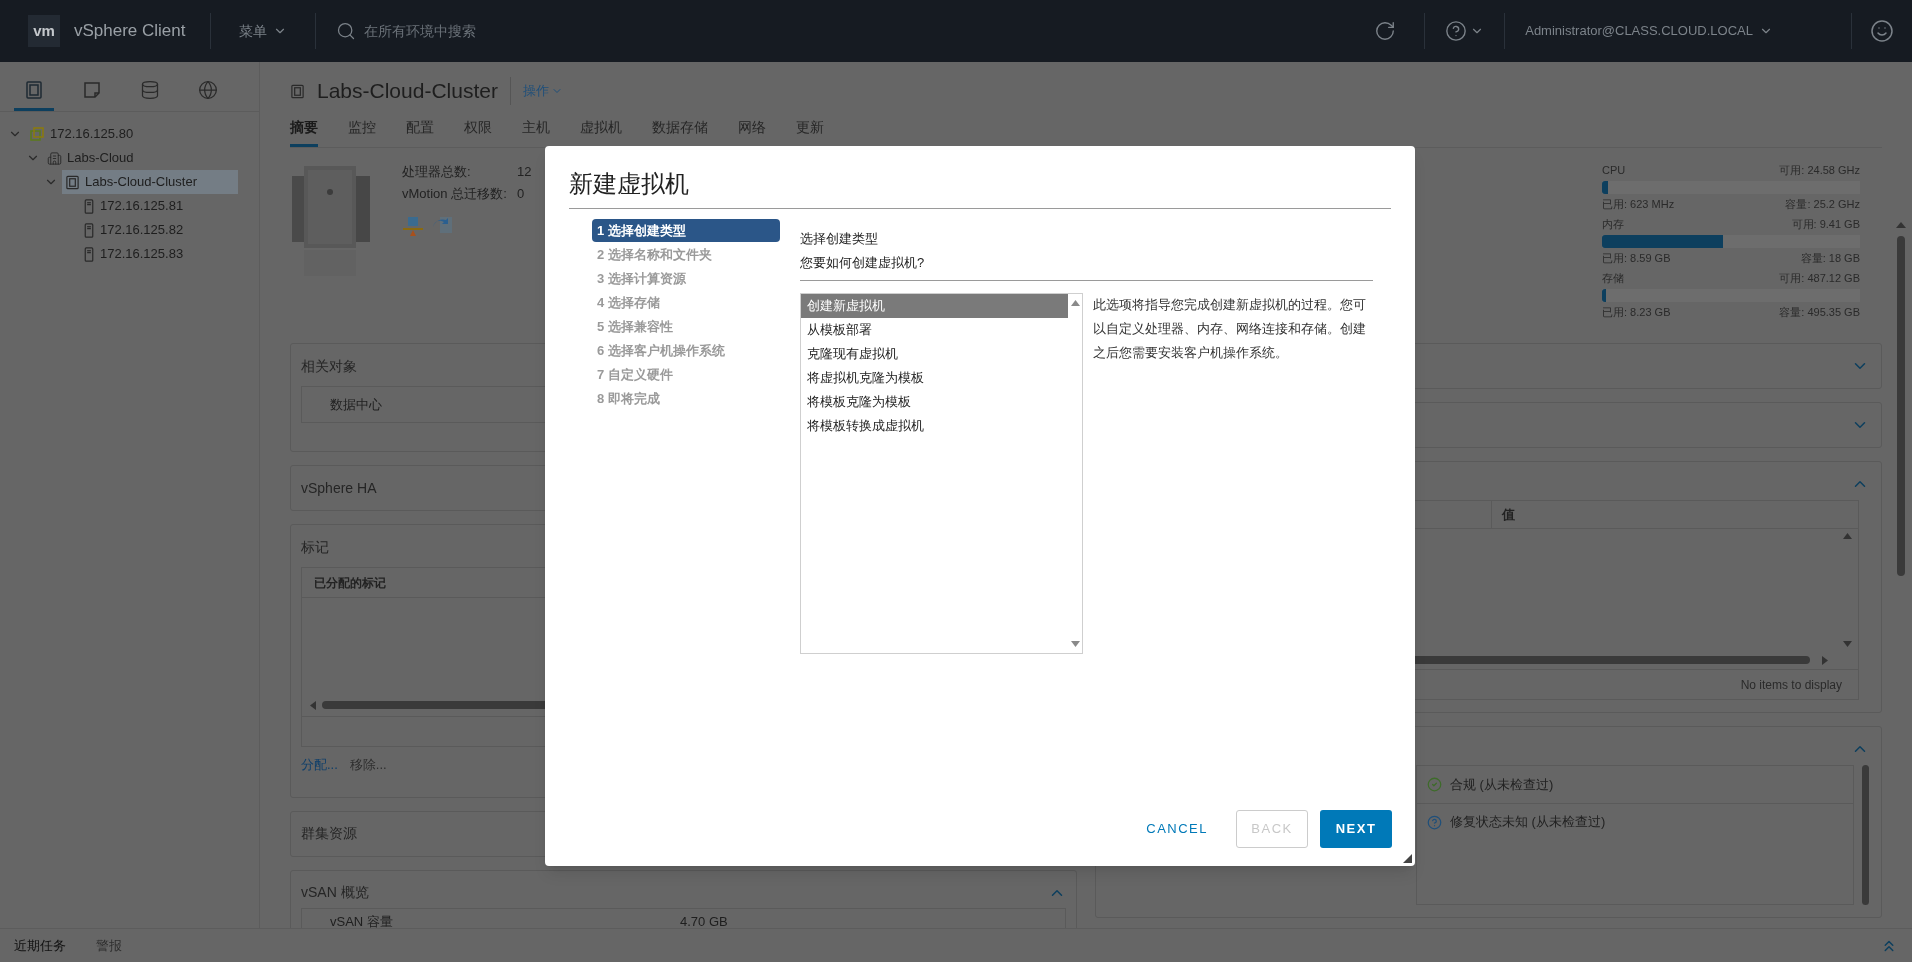 Image resolution: width=1912 pixels, height=962 pixels. I want to click on tree-item: Labs-Cloud, so click(94, 158).